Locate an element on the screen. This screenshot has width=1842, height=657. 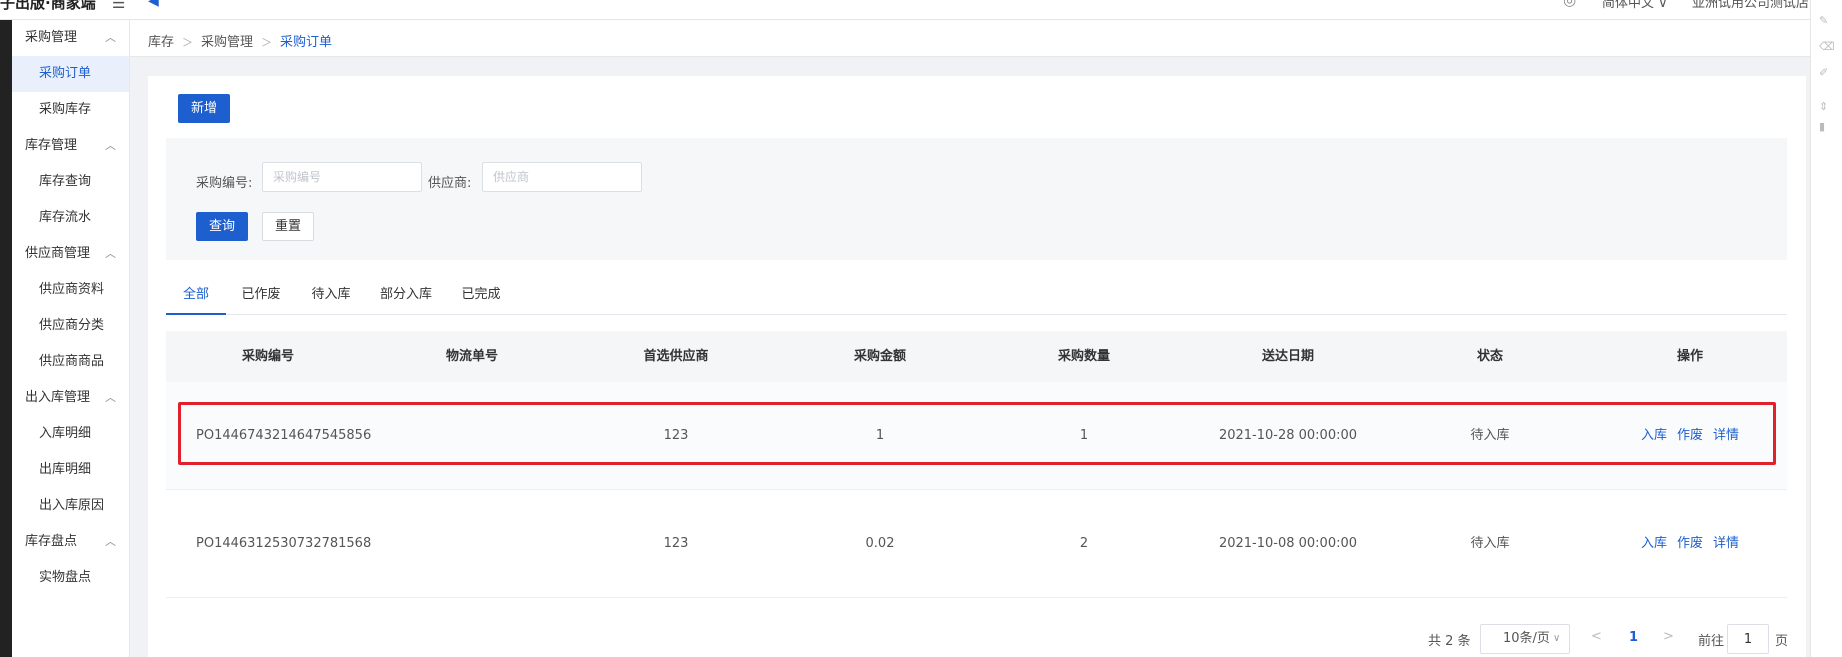
breadcrumb-item: 库存 is located at coordinates (161, 42).